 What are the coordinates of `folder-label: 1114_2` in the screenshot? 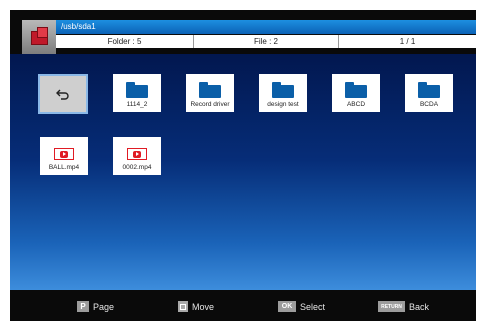 It's located at (137, 104).